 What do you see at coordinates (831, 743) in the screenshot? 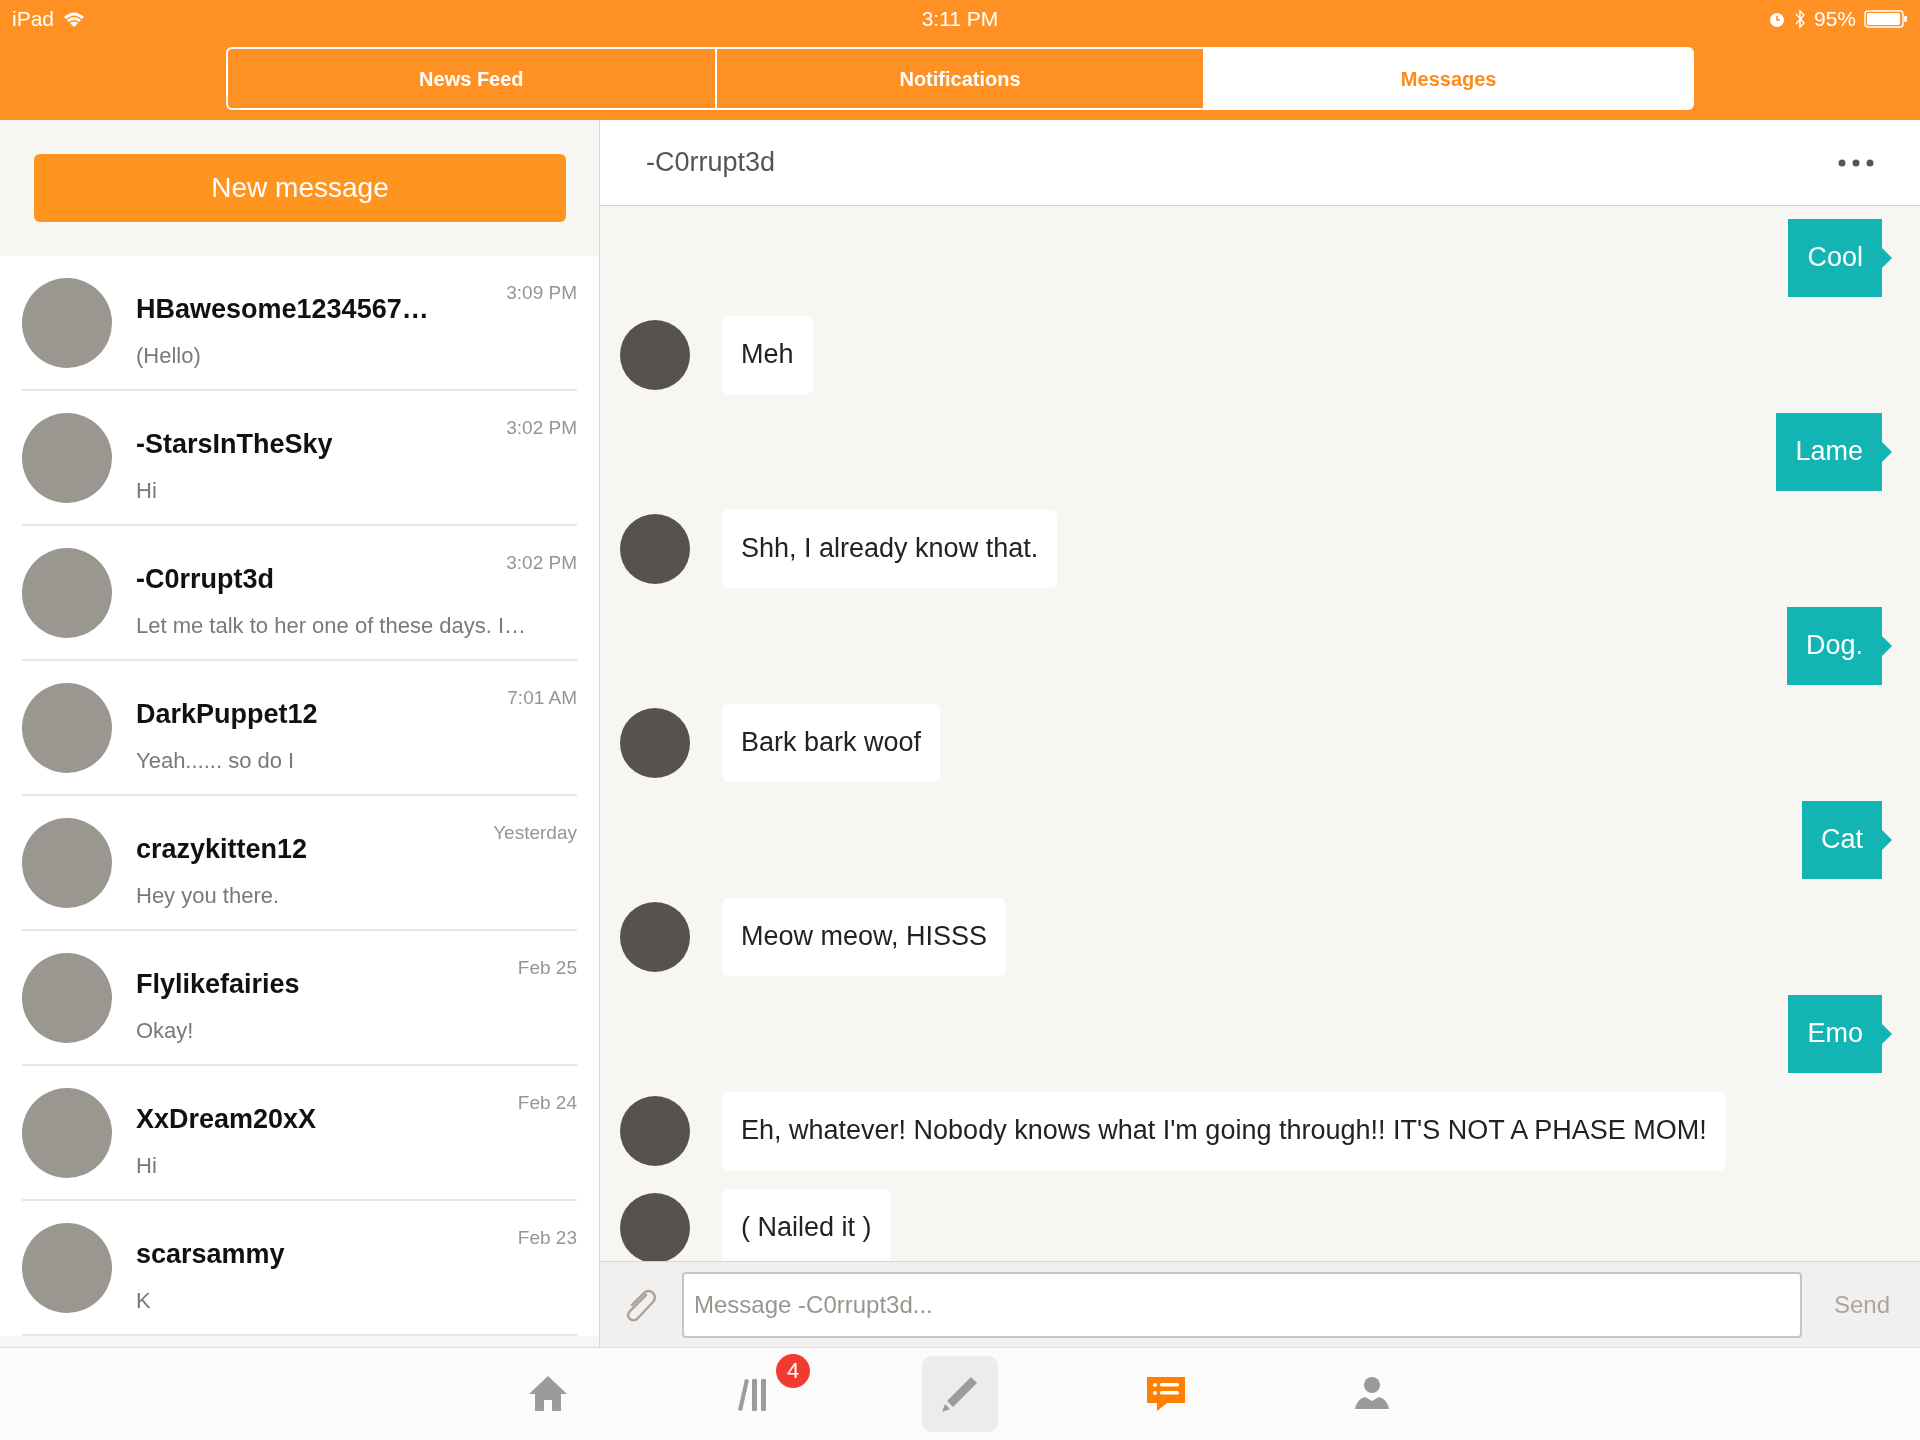
I see `received-message: Bark bark woof` at bounding box center [831, 743].